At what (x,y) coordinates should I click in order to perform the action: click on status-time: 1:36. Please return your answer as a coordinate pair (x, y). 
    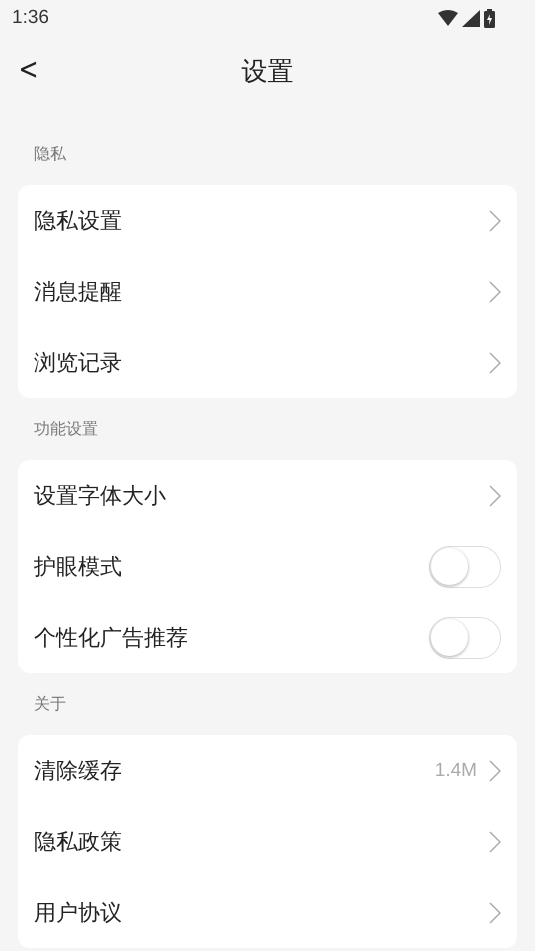
    Looking at the image, I should click on (30, 18).